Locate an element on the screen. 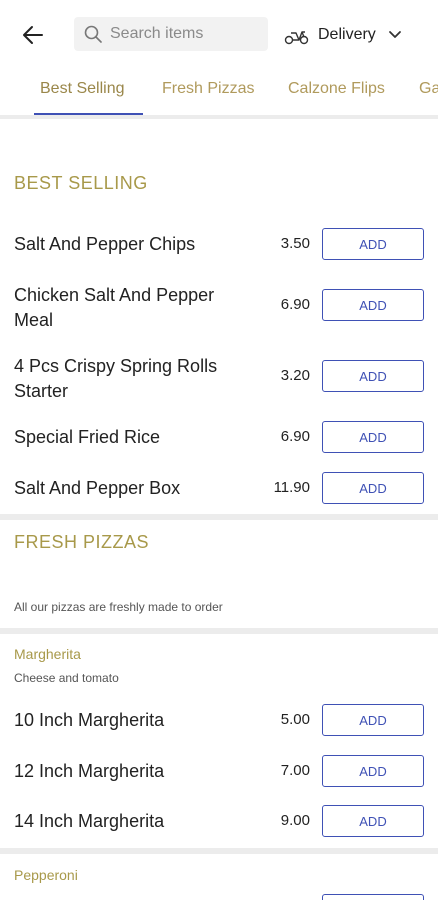 The image size is (438, 900). section-title-best-selling: BEST SELLING is located at coordinates (81, 183).